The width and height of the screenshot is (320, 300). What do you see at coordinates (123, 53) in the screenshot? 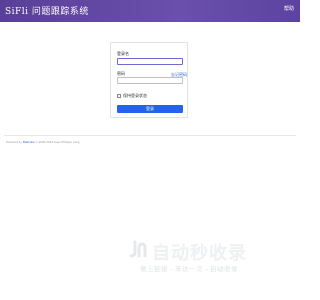
I see `username-label: 登录名` at bounding box center [123, 53].